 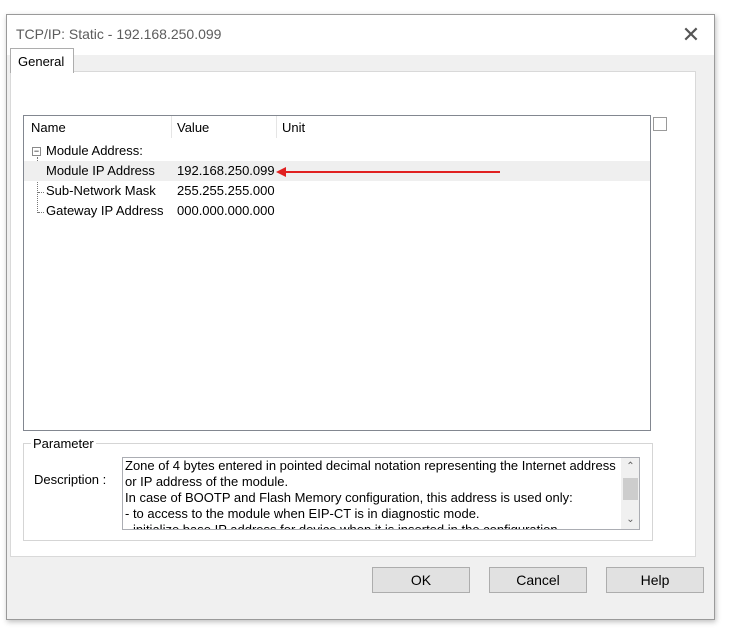 I want to click on table-row: Gateway IP Address 000.000.000.000, so click(x=337, y=211).